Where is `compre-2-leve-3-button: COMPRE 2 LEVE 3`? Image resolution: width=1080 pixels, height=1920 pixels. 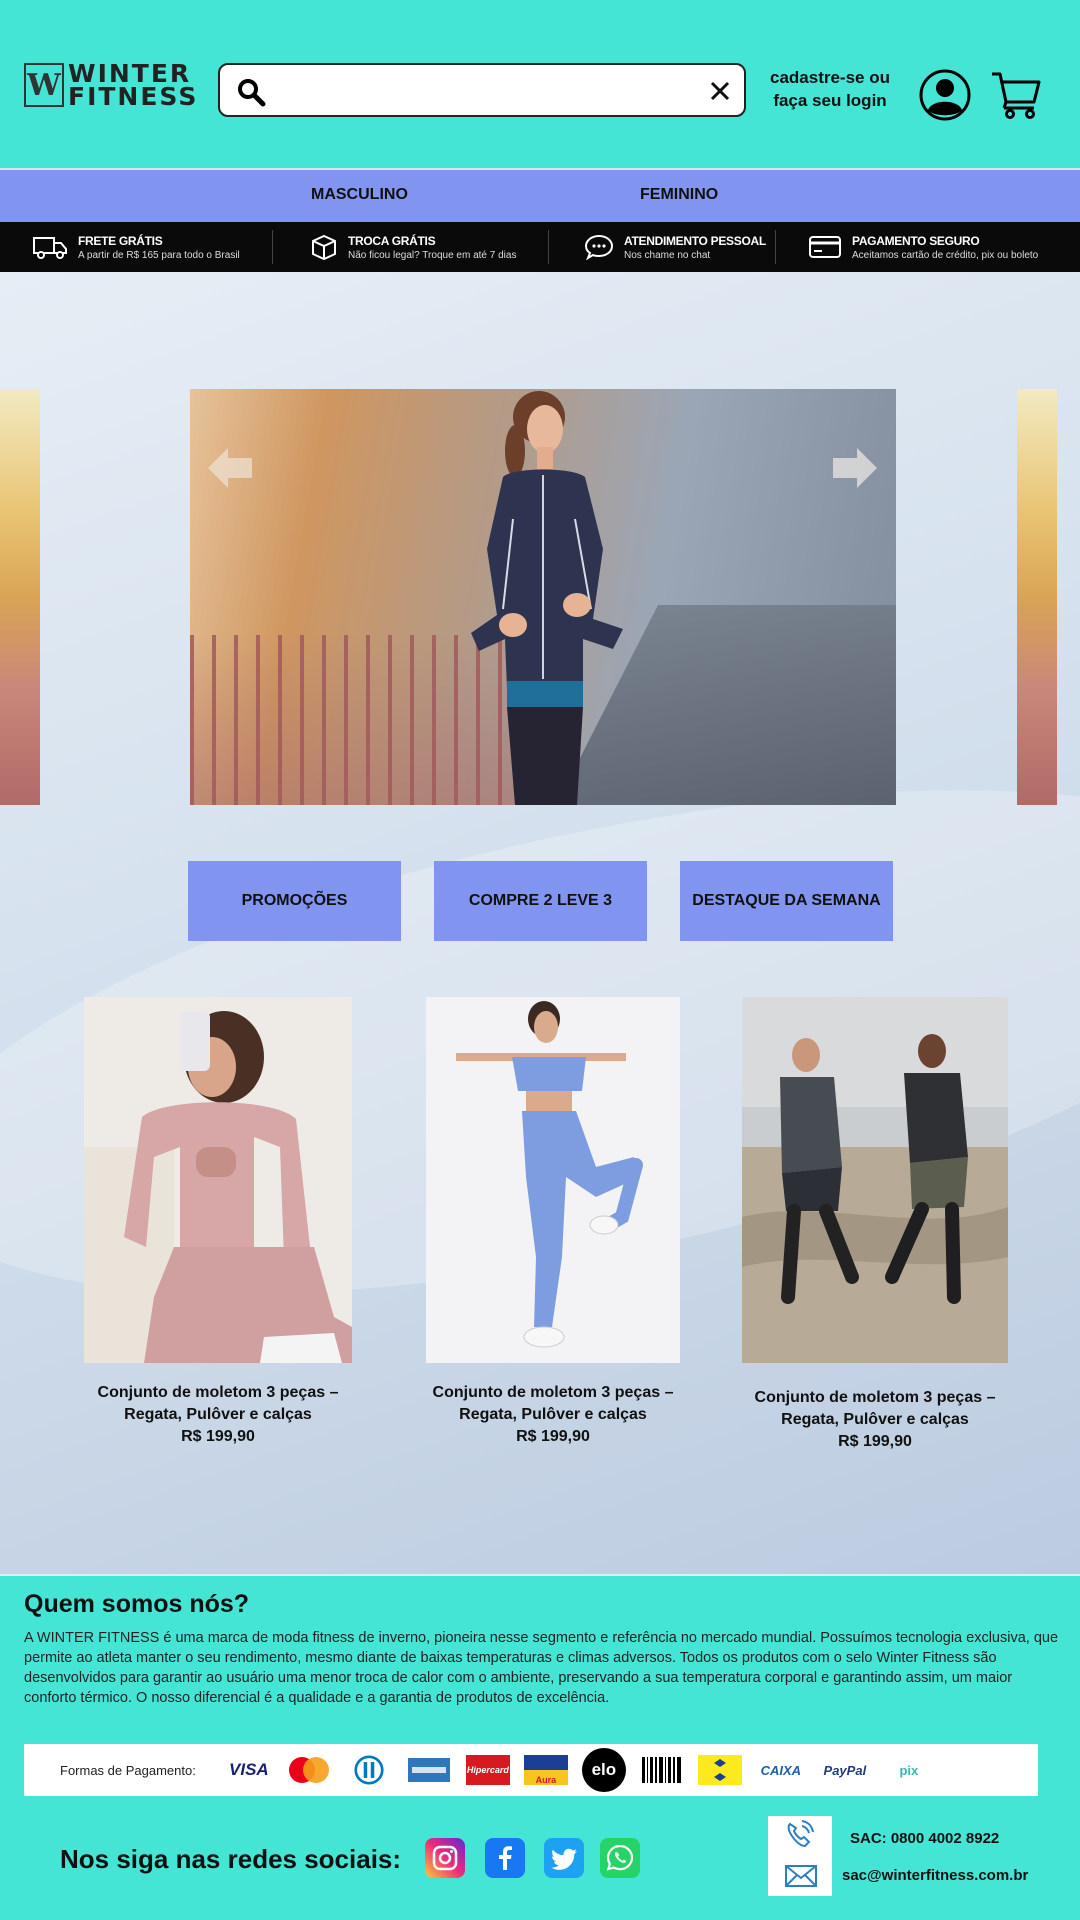
compre-2-leve-3-button: COMPRE 2 LEVE 3 is located at coordinates (540, 901).